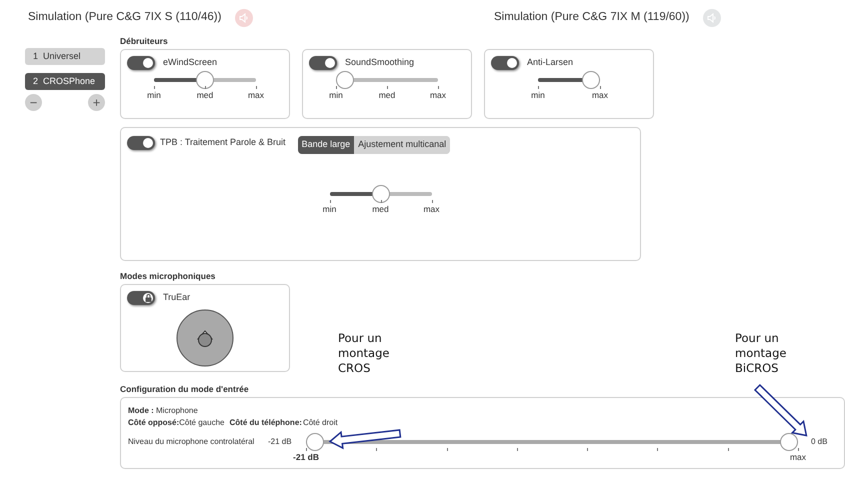 This screenshot has height=479, width=845. What do you see at coordinates (819, 442) in the screenshot?
I see `slider-reading: 0 dB` at bounding box center [819, 442].